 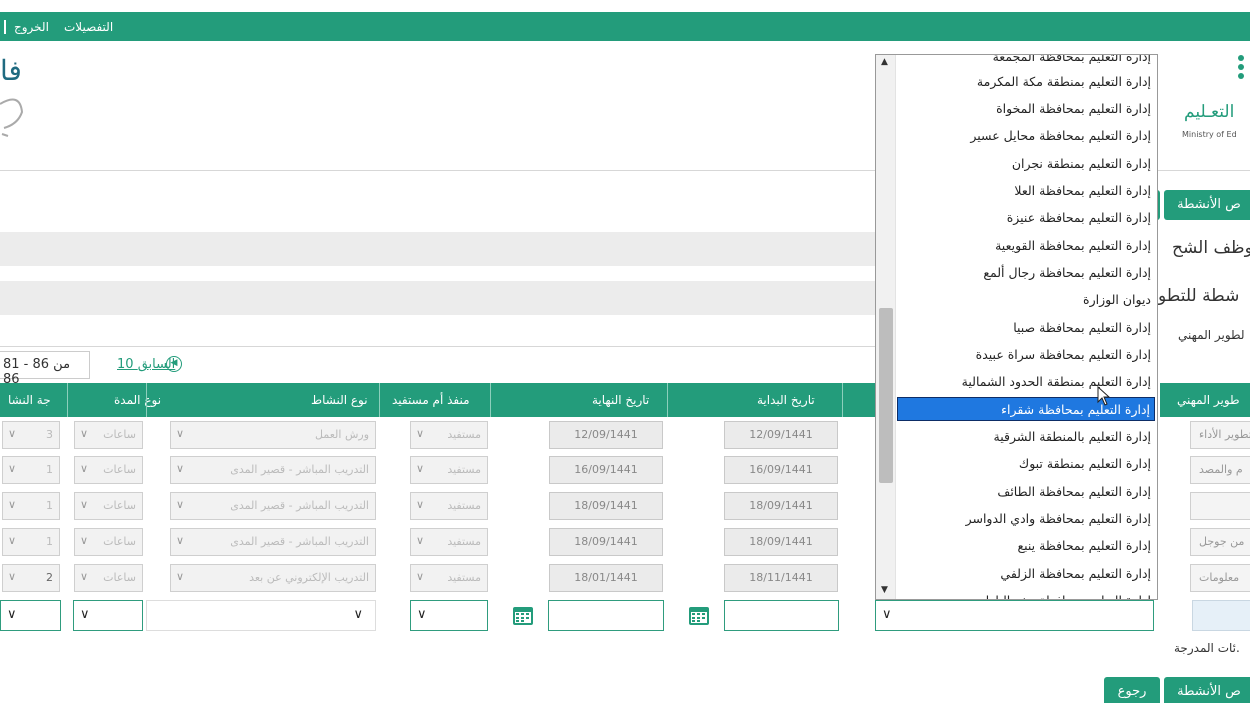 What do you see at coordinates (138, 400) in the screenshot?
I see `col-duration-type: نوع المدة` at bounding box center [138, 400].